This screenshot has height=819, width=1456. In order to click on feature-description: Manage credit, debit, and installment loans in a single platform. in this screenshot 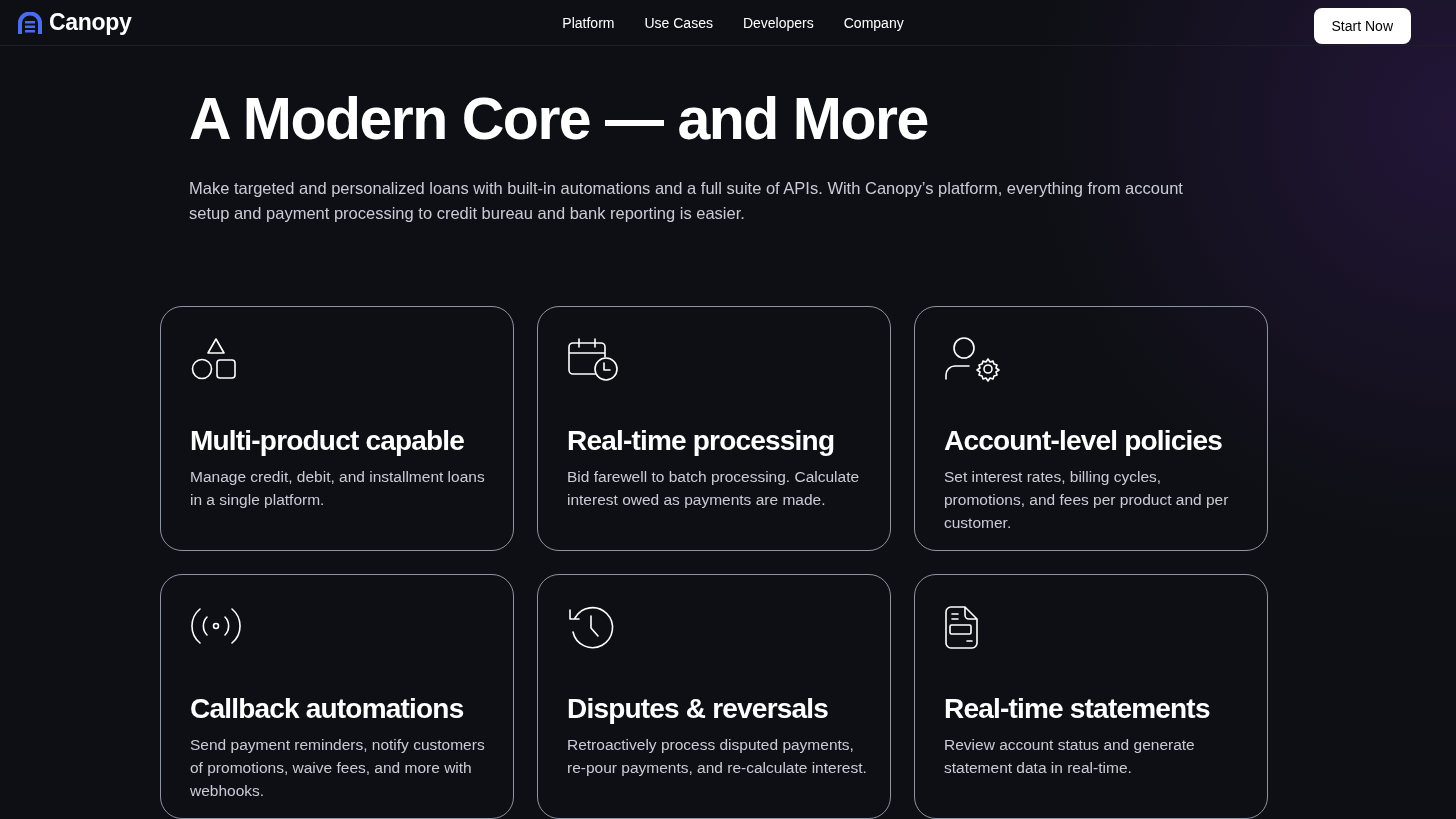, I will do `click(338, 488)`.